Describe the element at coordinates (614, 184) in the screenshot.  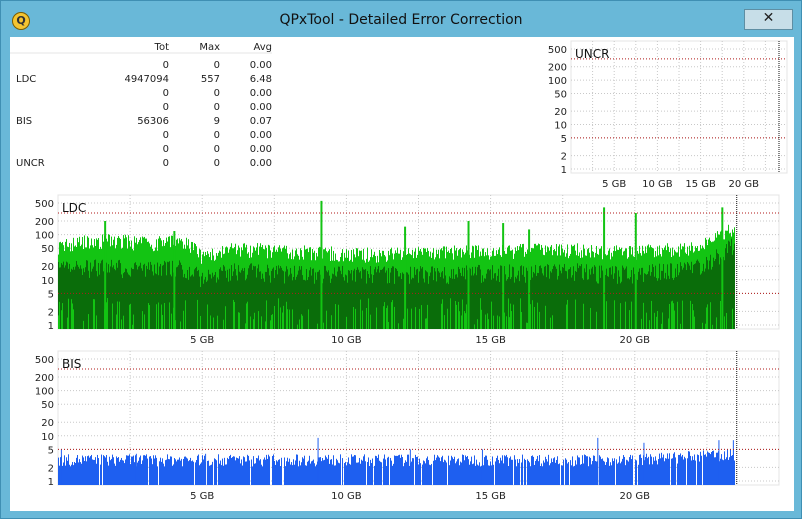
I see `x-tick-label: 5 GB` at that location.